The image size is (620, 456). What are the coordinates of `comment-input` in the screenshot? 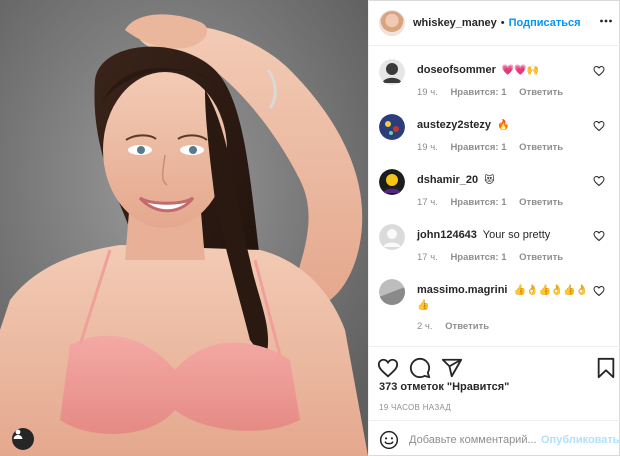 It's located at (474, 440).